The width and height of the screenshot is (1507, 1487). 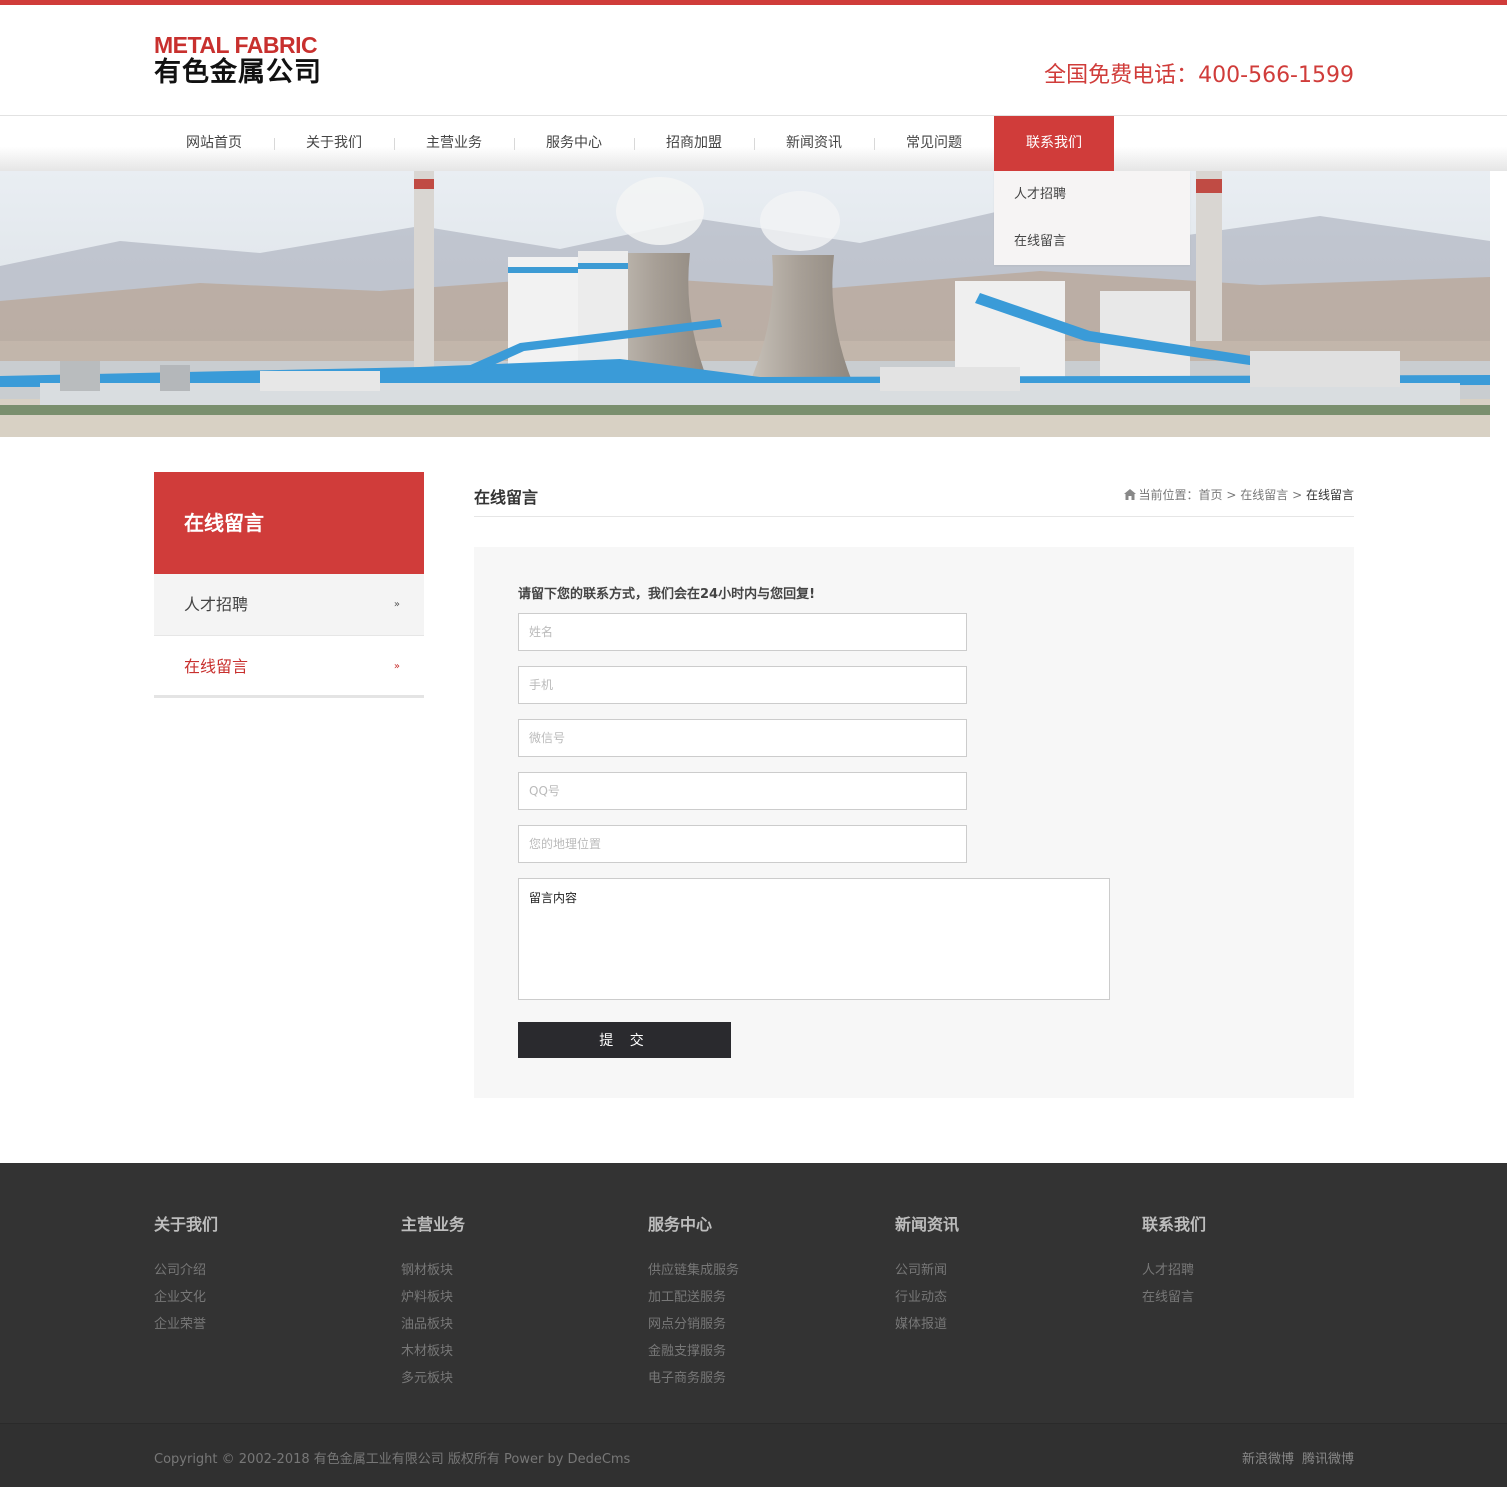 I want to click on footer-column-news: 新闻资讯 公司新闻 行业动态 媒体报道, so click(x=927, y=1274).